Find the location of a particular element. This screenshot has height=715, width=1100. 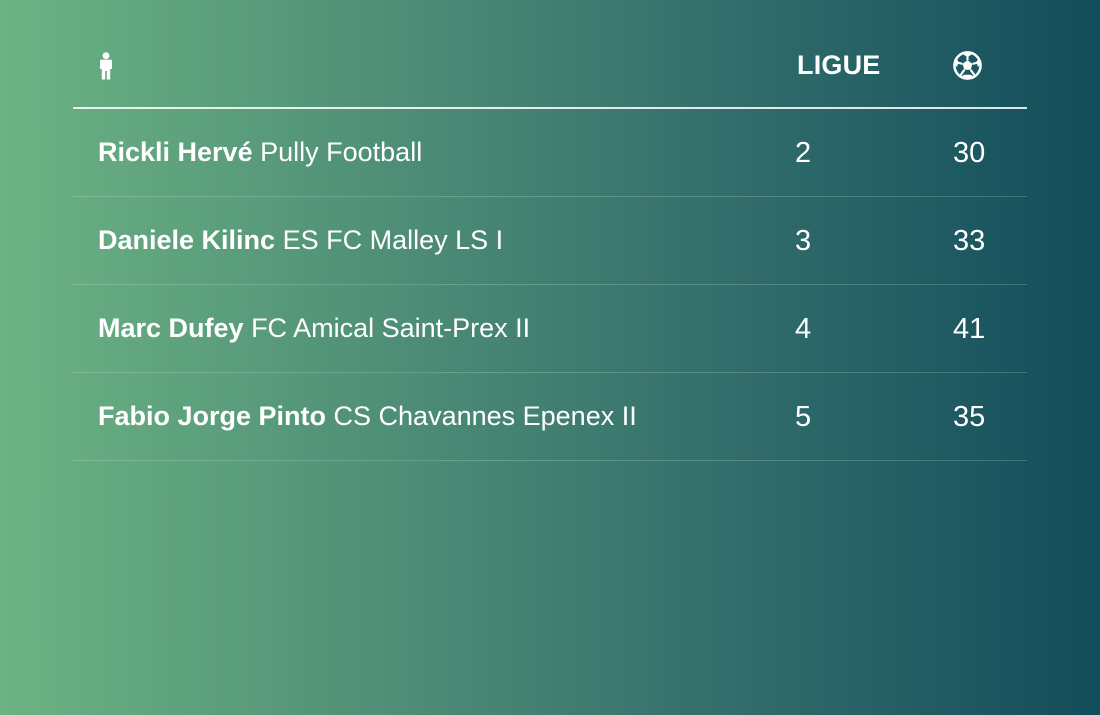

league-value: 4 is located at coordinates (803, 329).